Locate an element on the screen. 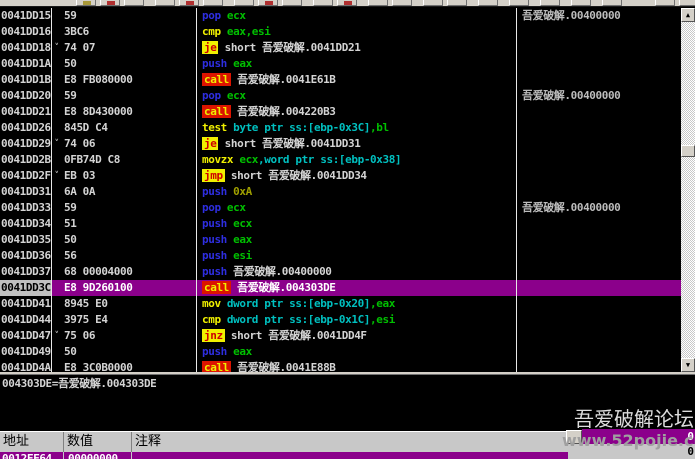 The width and height of the screenshot is (695, 459). instruction-cell: jmp short 吾爱破解.0041DD34 is located at coordinates (356, 176).